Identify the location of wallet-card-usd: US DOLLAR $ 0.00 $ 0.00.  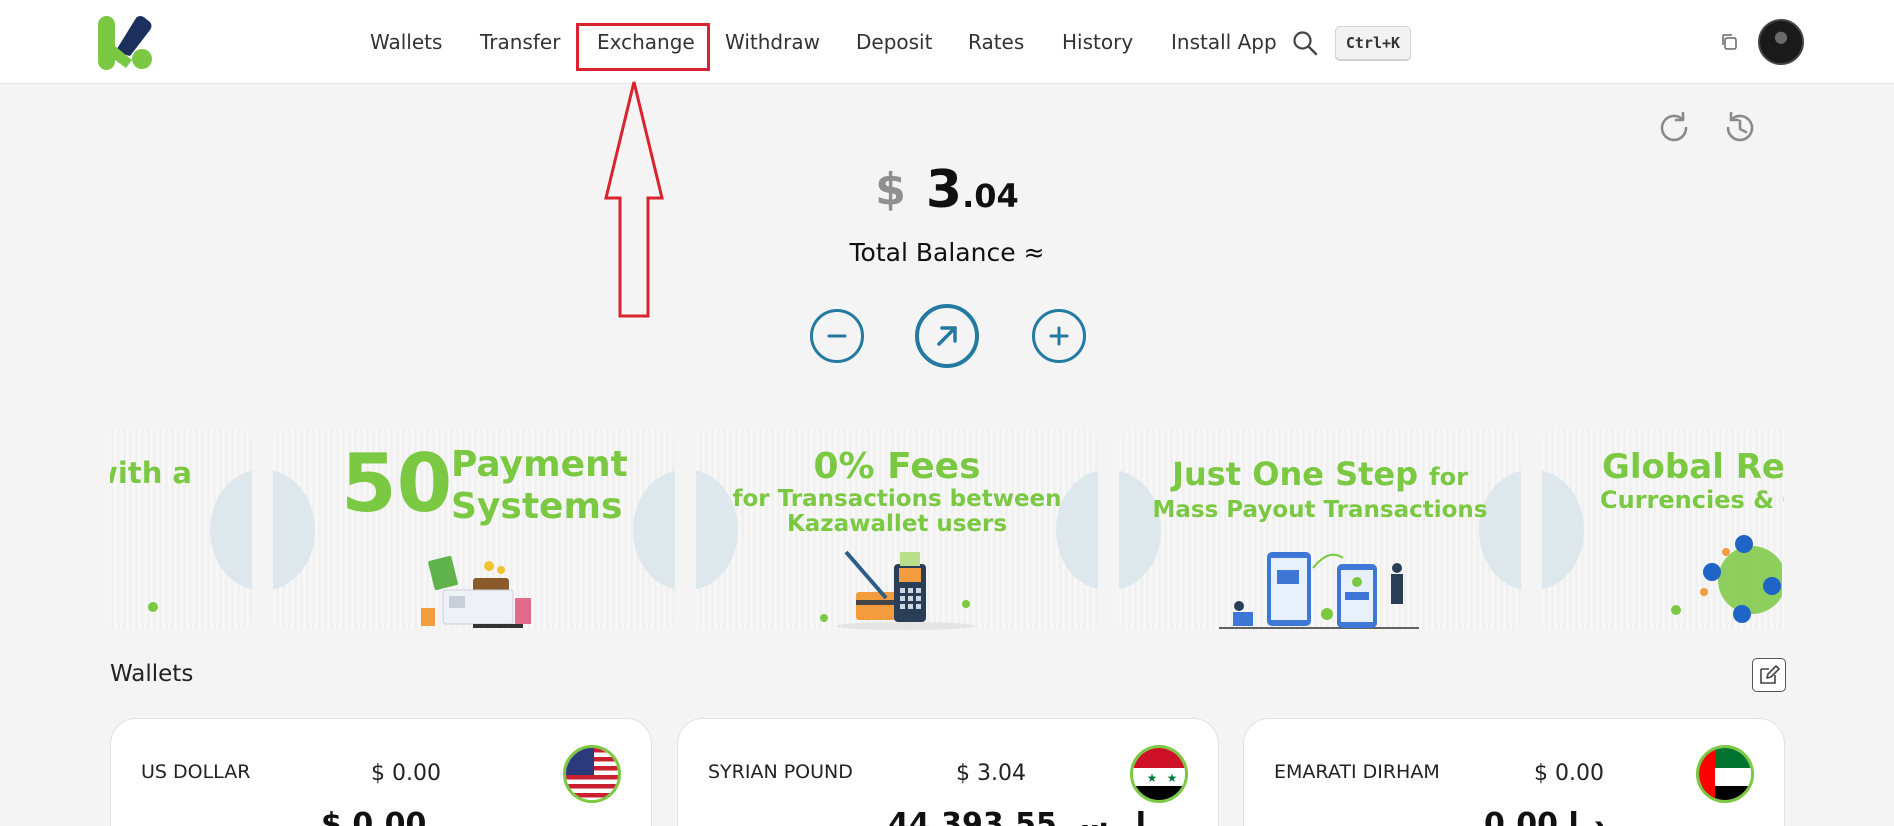
(381, 772).